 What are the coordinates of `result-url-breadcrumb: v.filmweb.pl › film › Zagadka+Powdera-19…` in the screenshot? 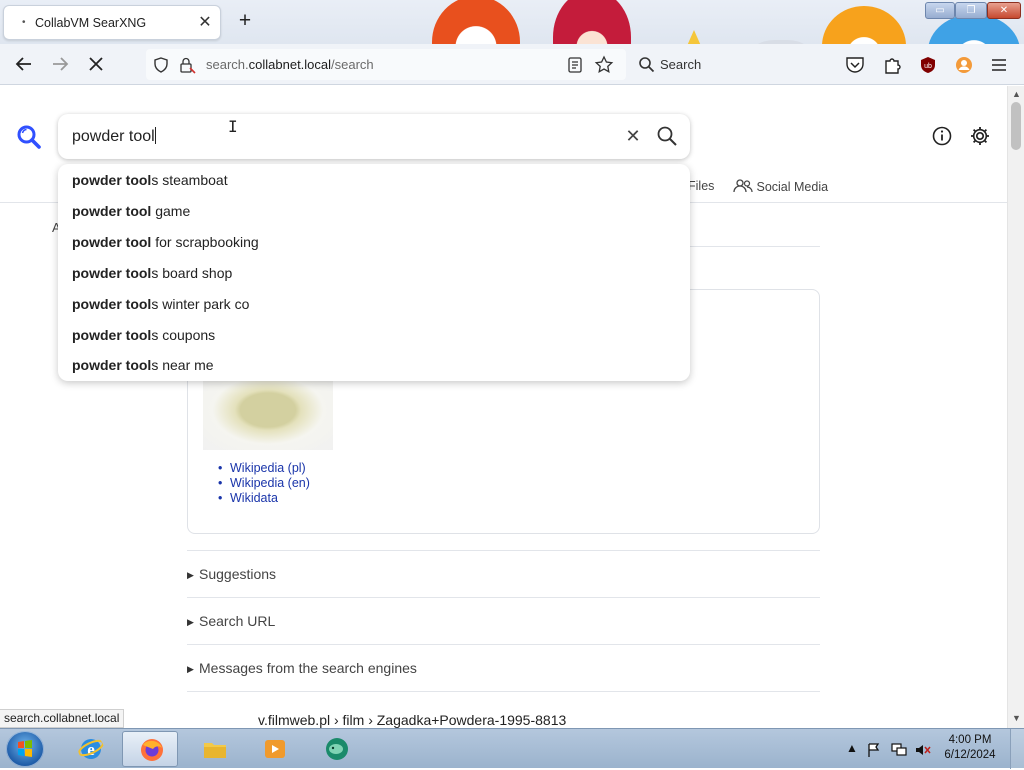 It's located at (412, 720).